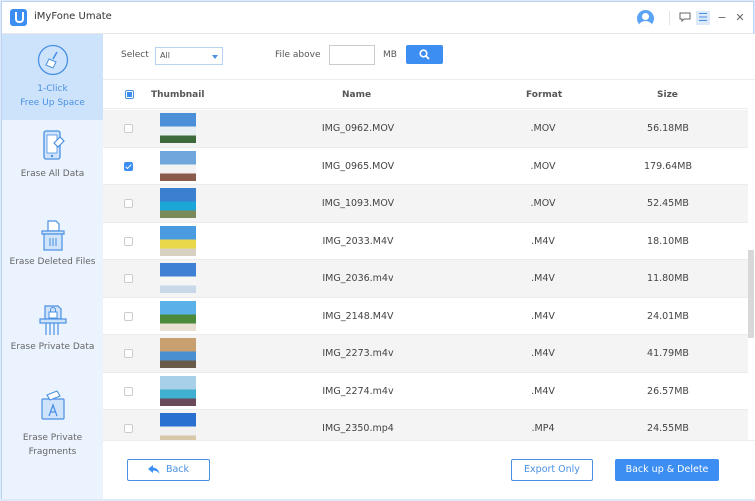 The width and height of the screenshot is (755, 501). Describe the element at coordinates (425, 129) in the screenshot. I see `table-row: IMG_0962.MOV .MOV 56.18MB` at that location.